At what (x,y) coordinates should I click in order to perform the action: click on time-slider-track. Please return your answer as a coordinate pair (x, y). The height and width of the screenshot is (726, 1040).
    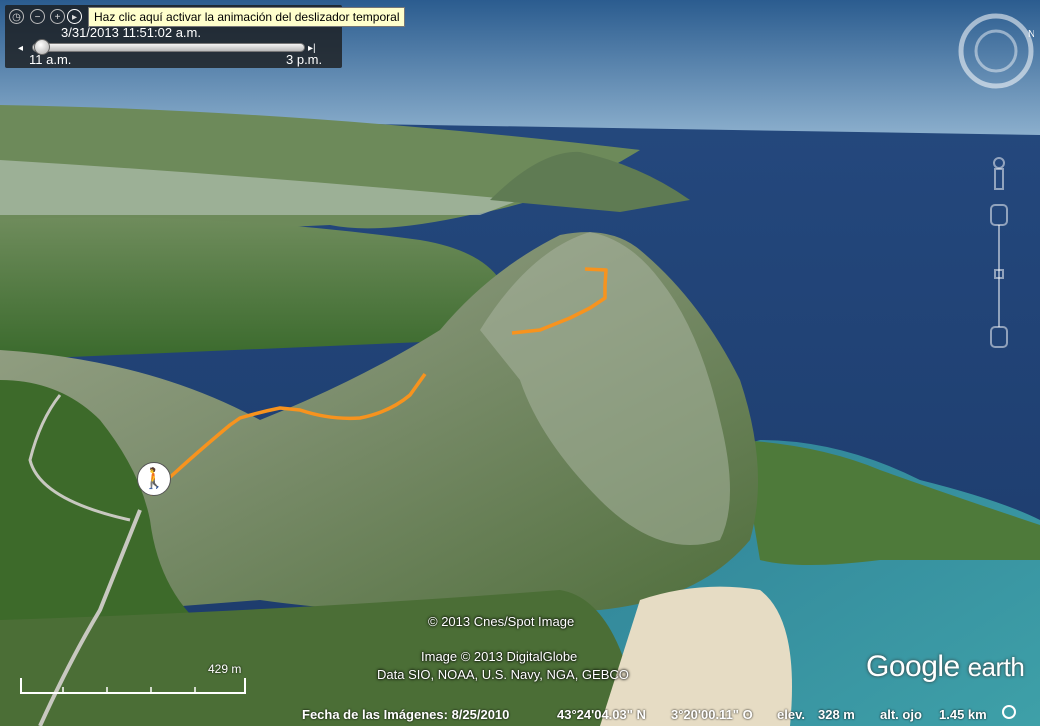
    Looking at the image, I should click on (168, 47).